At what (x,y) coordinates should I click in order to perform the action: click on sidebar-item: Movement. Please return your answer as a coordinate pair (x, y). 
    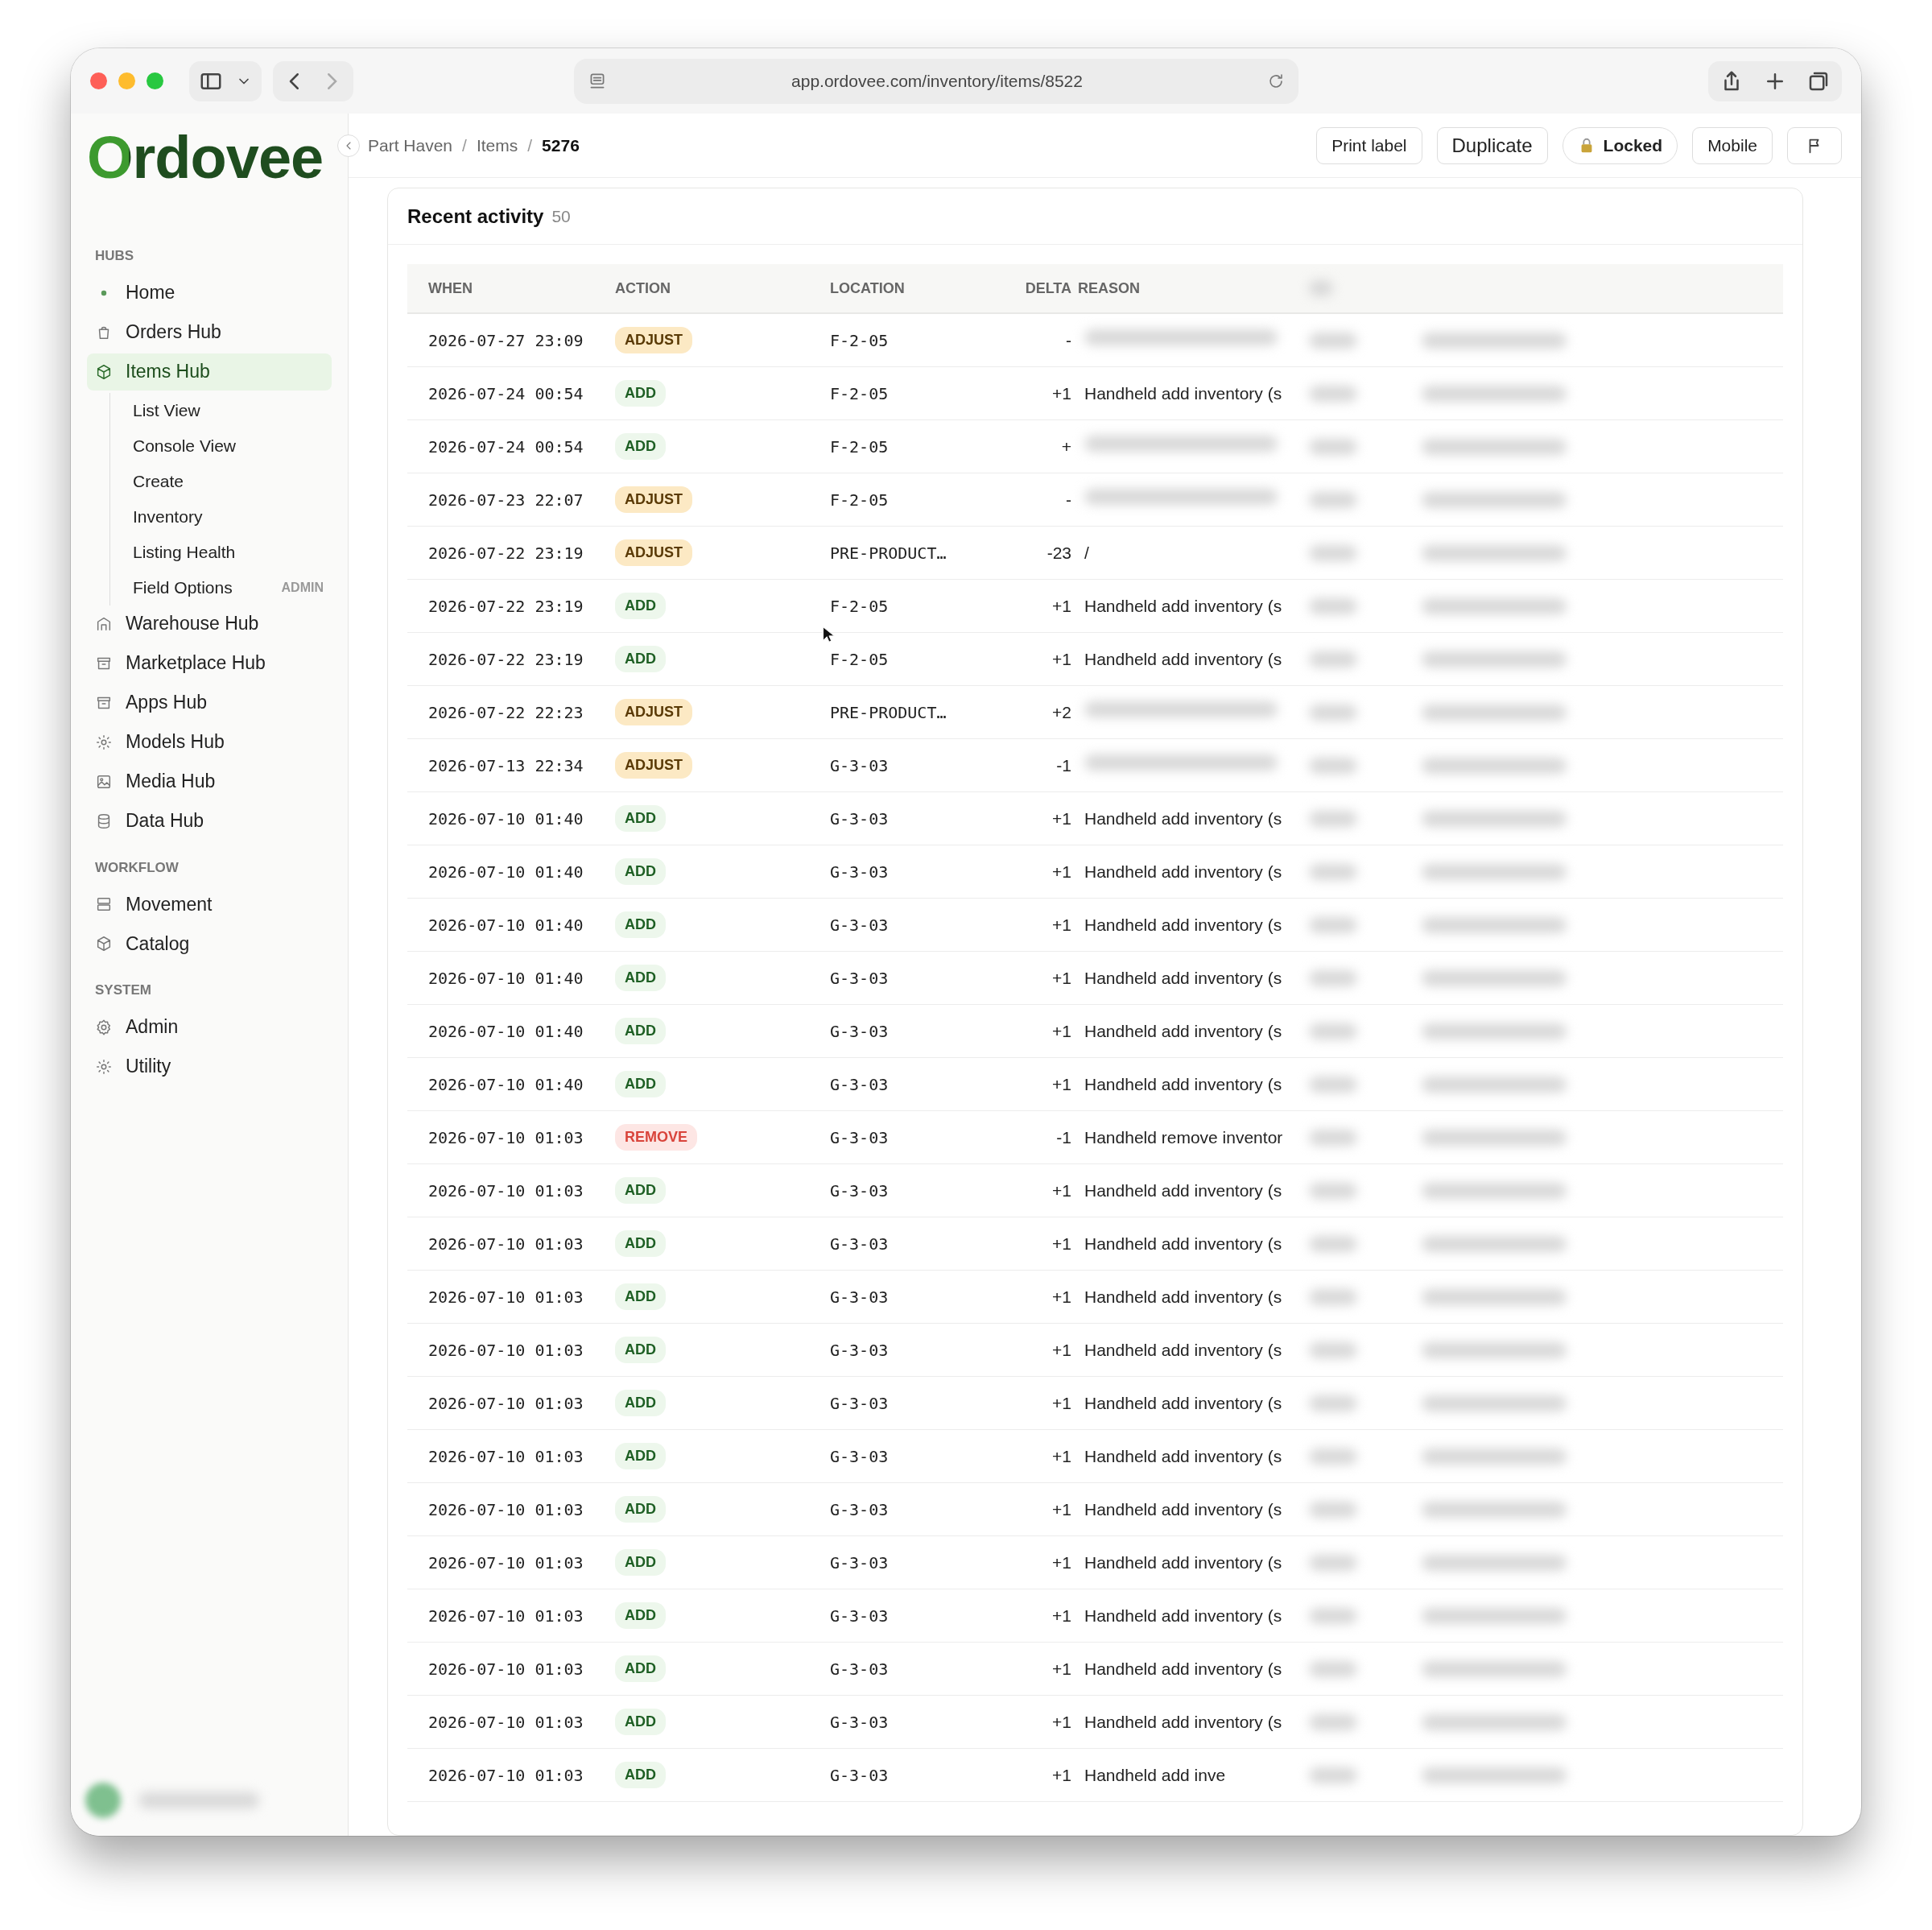
    Looking at the image, I should click on (209, 904).